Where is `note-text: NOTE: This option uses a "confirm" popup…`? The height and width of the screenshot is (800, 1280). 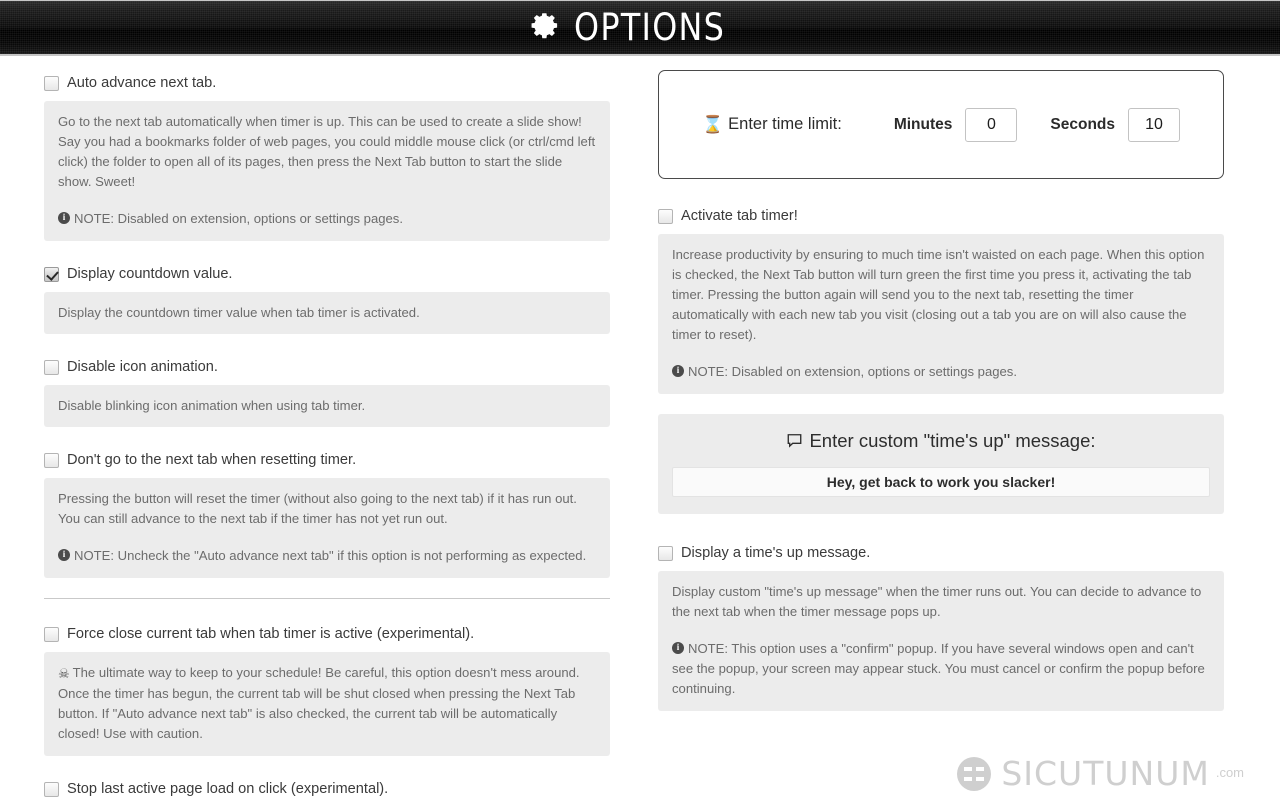 note-text: NOTE: This option uses a "confirm" popup… is located at coordinates (938, 668).